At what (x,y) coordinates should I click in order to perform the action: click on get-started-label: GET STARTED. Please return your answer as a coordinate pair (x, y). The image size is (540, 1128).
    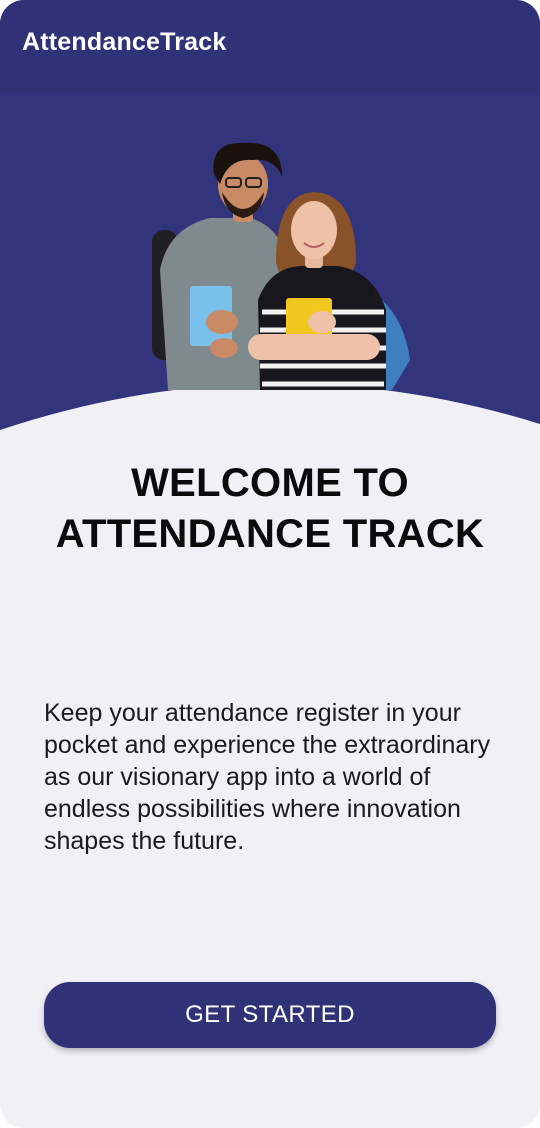
    Looking at the image, I should click on (270, 1014).